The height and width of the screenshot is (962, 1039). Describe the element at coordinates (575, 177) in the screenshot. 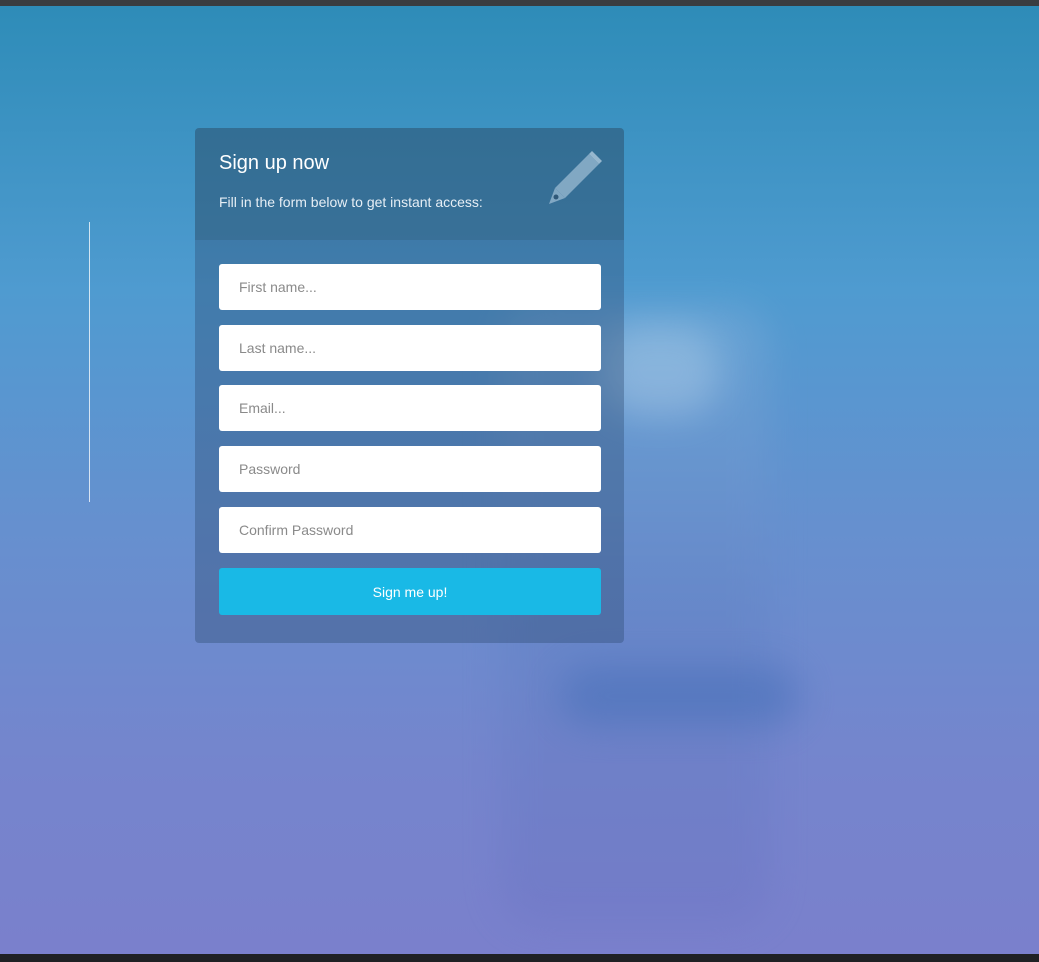

I see `pencil-icon` at that location.